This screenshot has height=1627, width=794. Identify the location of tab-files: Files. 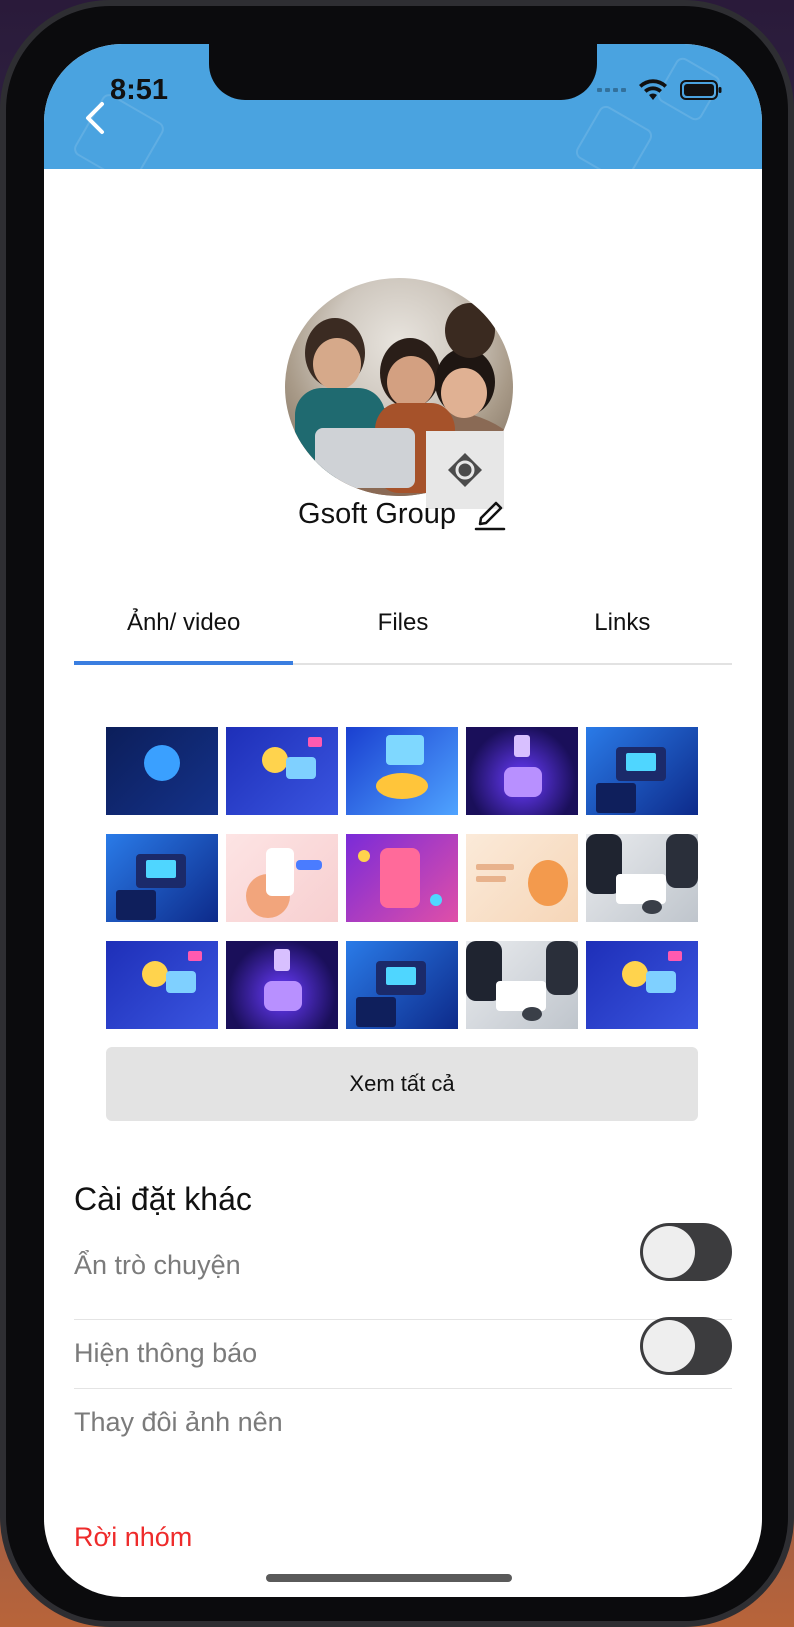
(402, 631).